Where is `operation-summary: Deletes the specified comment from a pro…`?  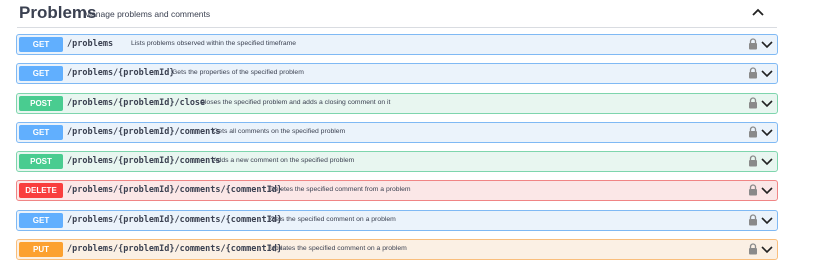
operation-summary: Deletes the specified comment from a pro… is located at coordinates (340, 189).